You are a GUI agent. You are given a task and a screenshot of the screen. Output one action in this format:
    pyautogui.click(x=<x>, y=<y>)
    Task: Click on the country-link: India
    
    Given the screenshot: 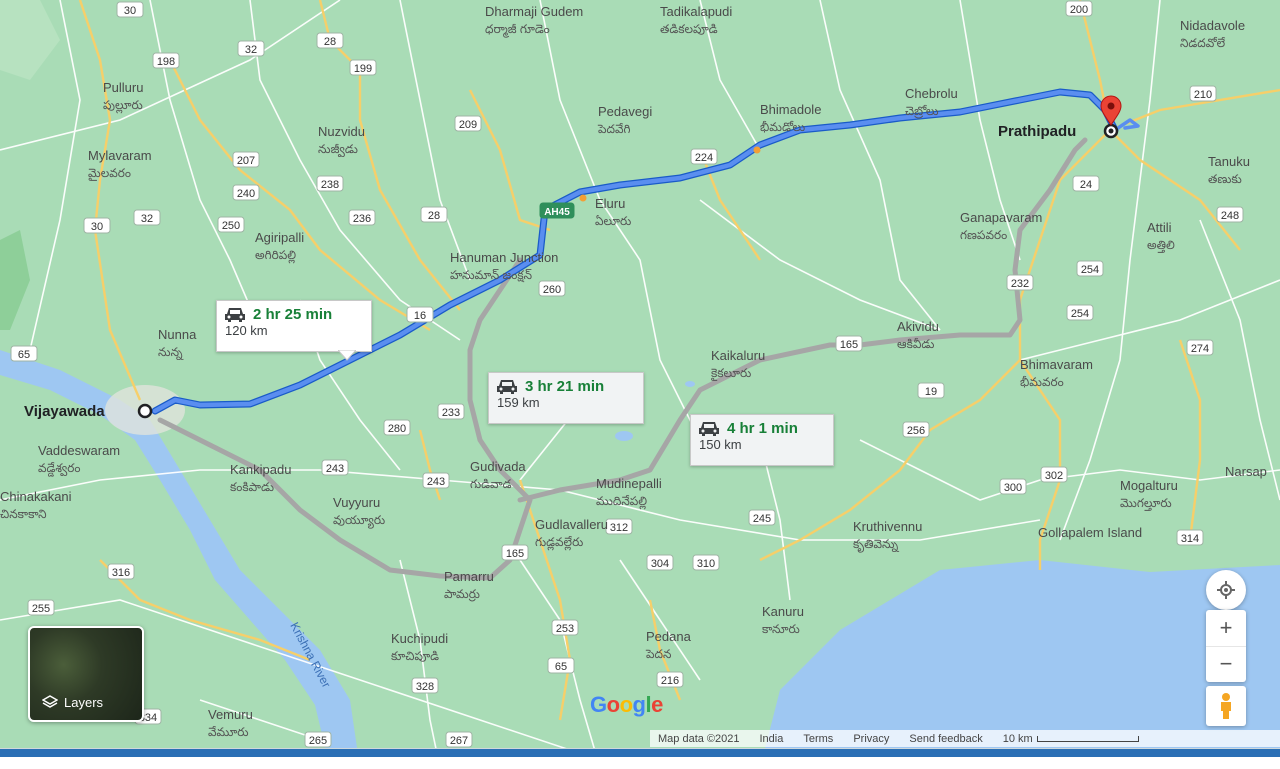 What is the action you would take?
    pyautogui.click(x=772, y=739)
    